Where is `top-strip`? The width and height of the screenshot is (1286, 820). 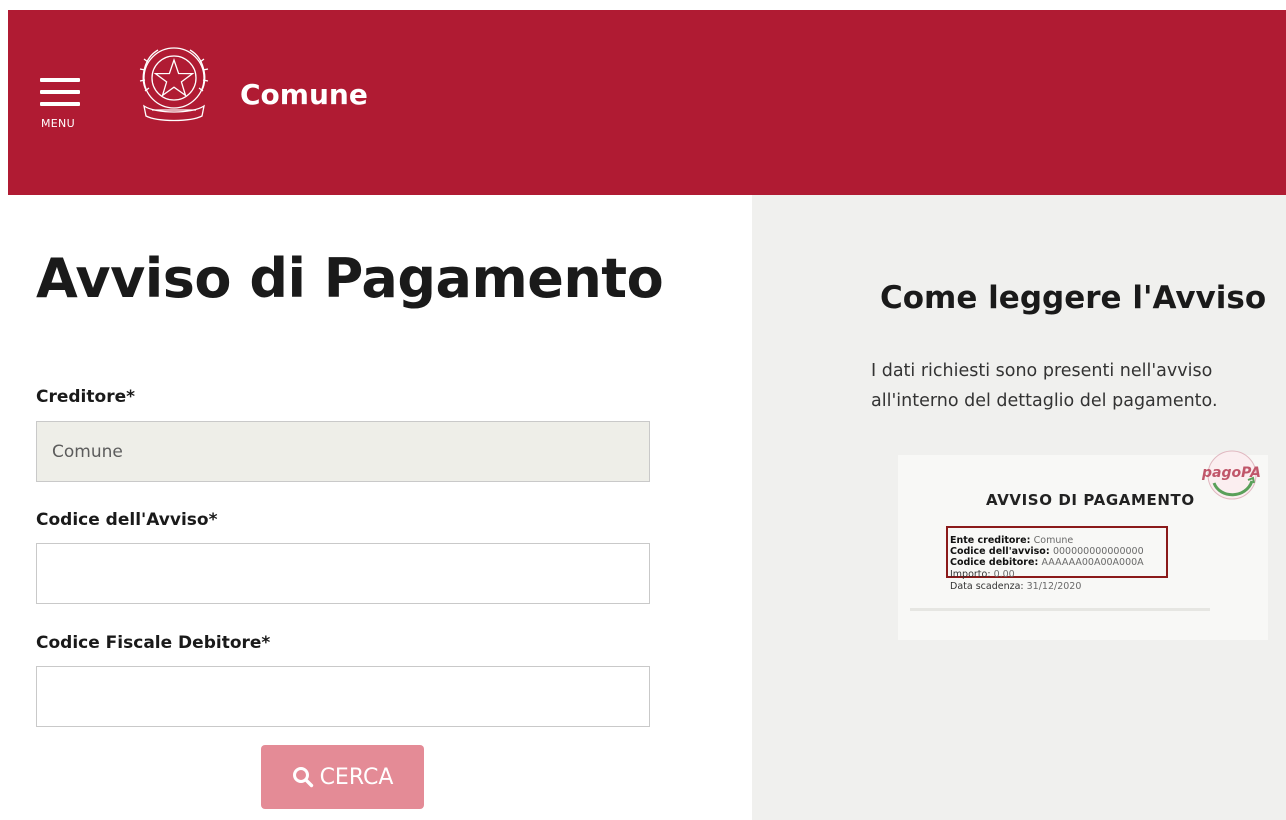 top-strip is located at coordinates (643, 5).